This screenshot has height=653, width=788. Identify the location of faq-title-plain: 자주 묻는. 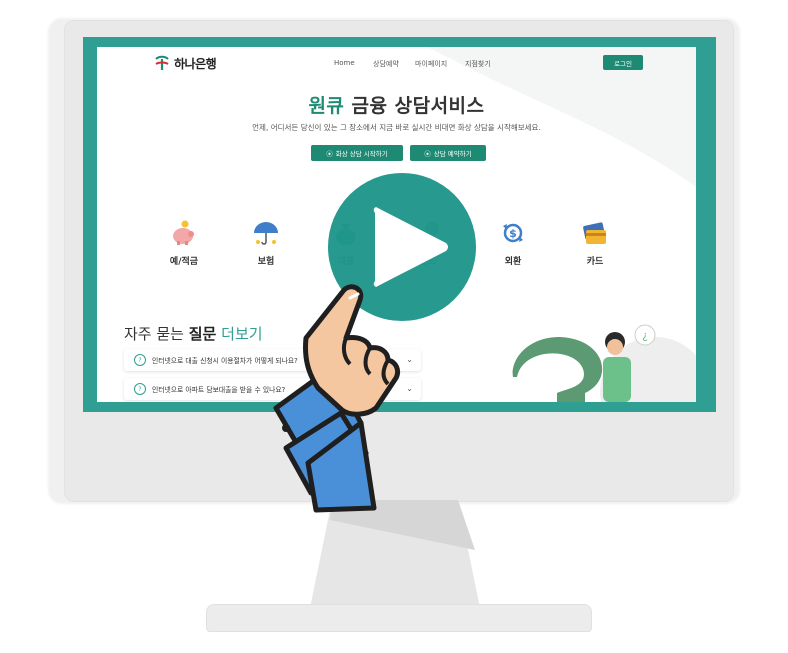
(154, 334).